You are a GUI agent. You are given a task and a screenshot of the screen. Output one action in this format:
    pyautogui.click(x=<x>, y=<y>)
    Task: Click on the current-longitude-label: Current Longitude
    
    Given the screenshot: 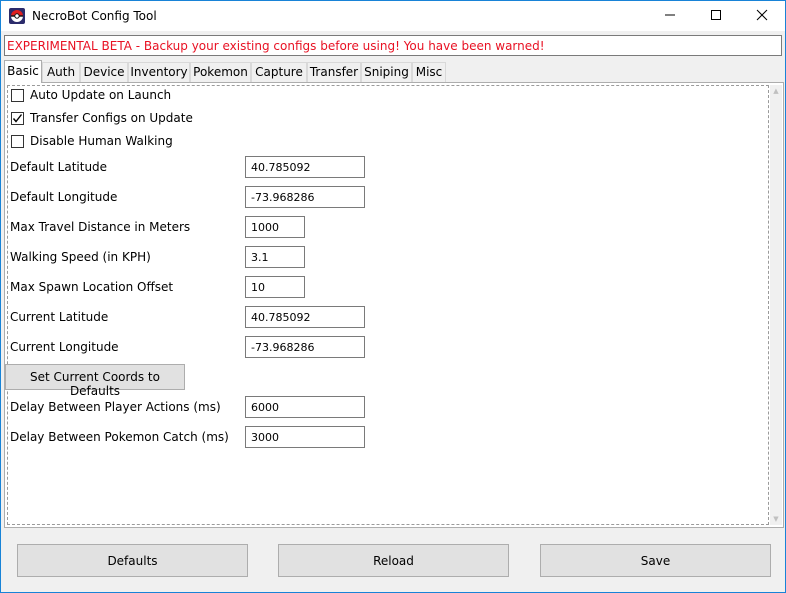 What is the action you would take?
    pyautogui.click(x=64, y=347)
    